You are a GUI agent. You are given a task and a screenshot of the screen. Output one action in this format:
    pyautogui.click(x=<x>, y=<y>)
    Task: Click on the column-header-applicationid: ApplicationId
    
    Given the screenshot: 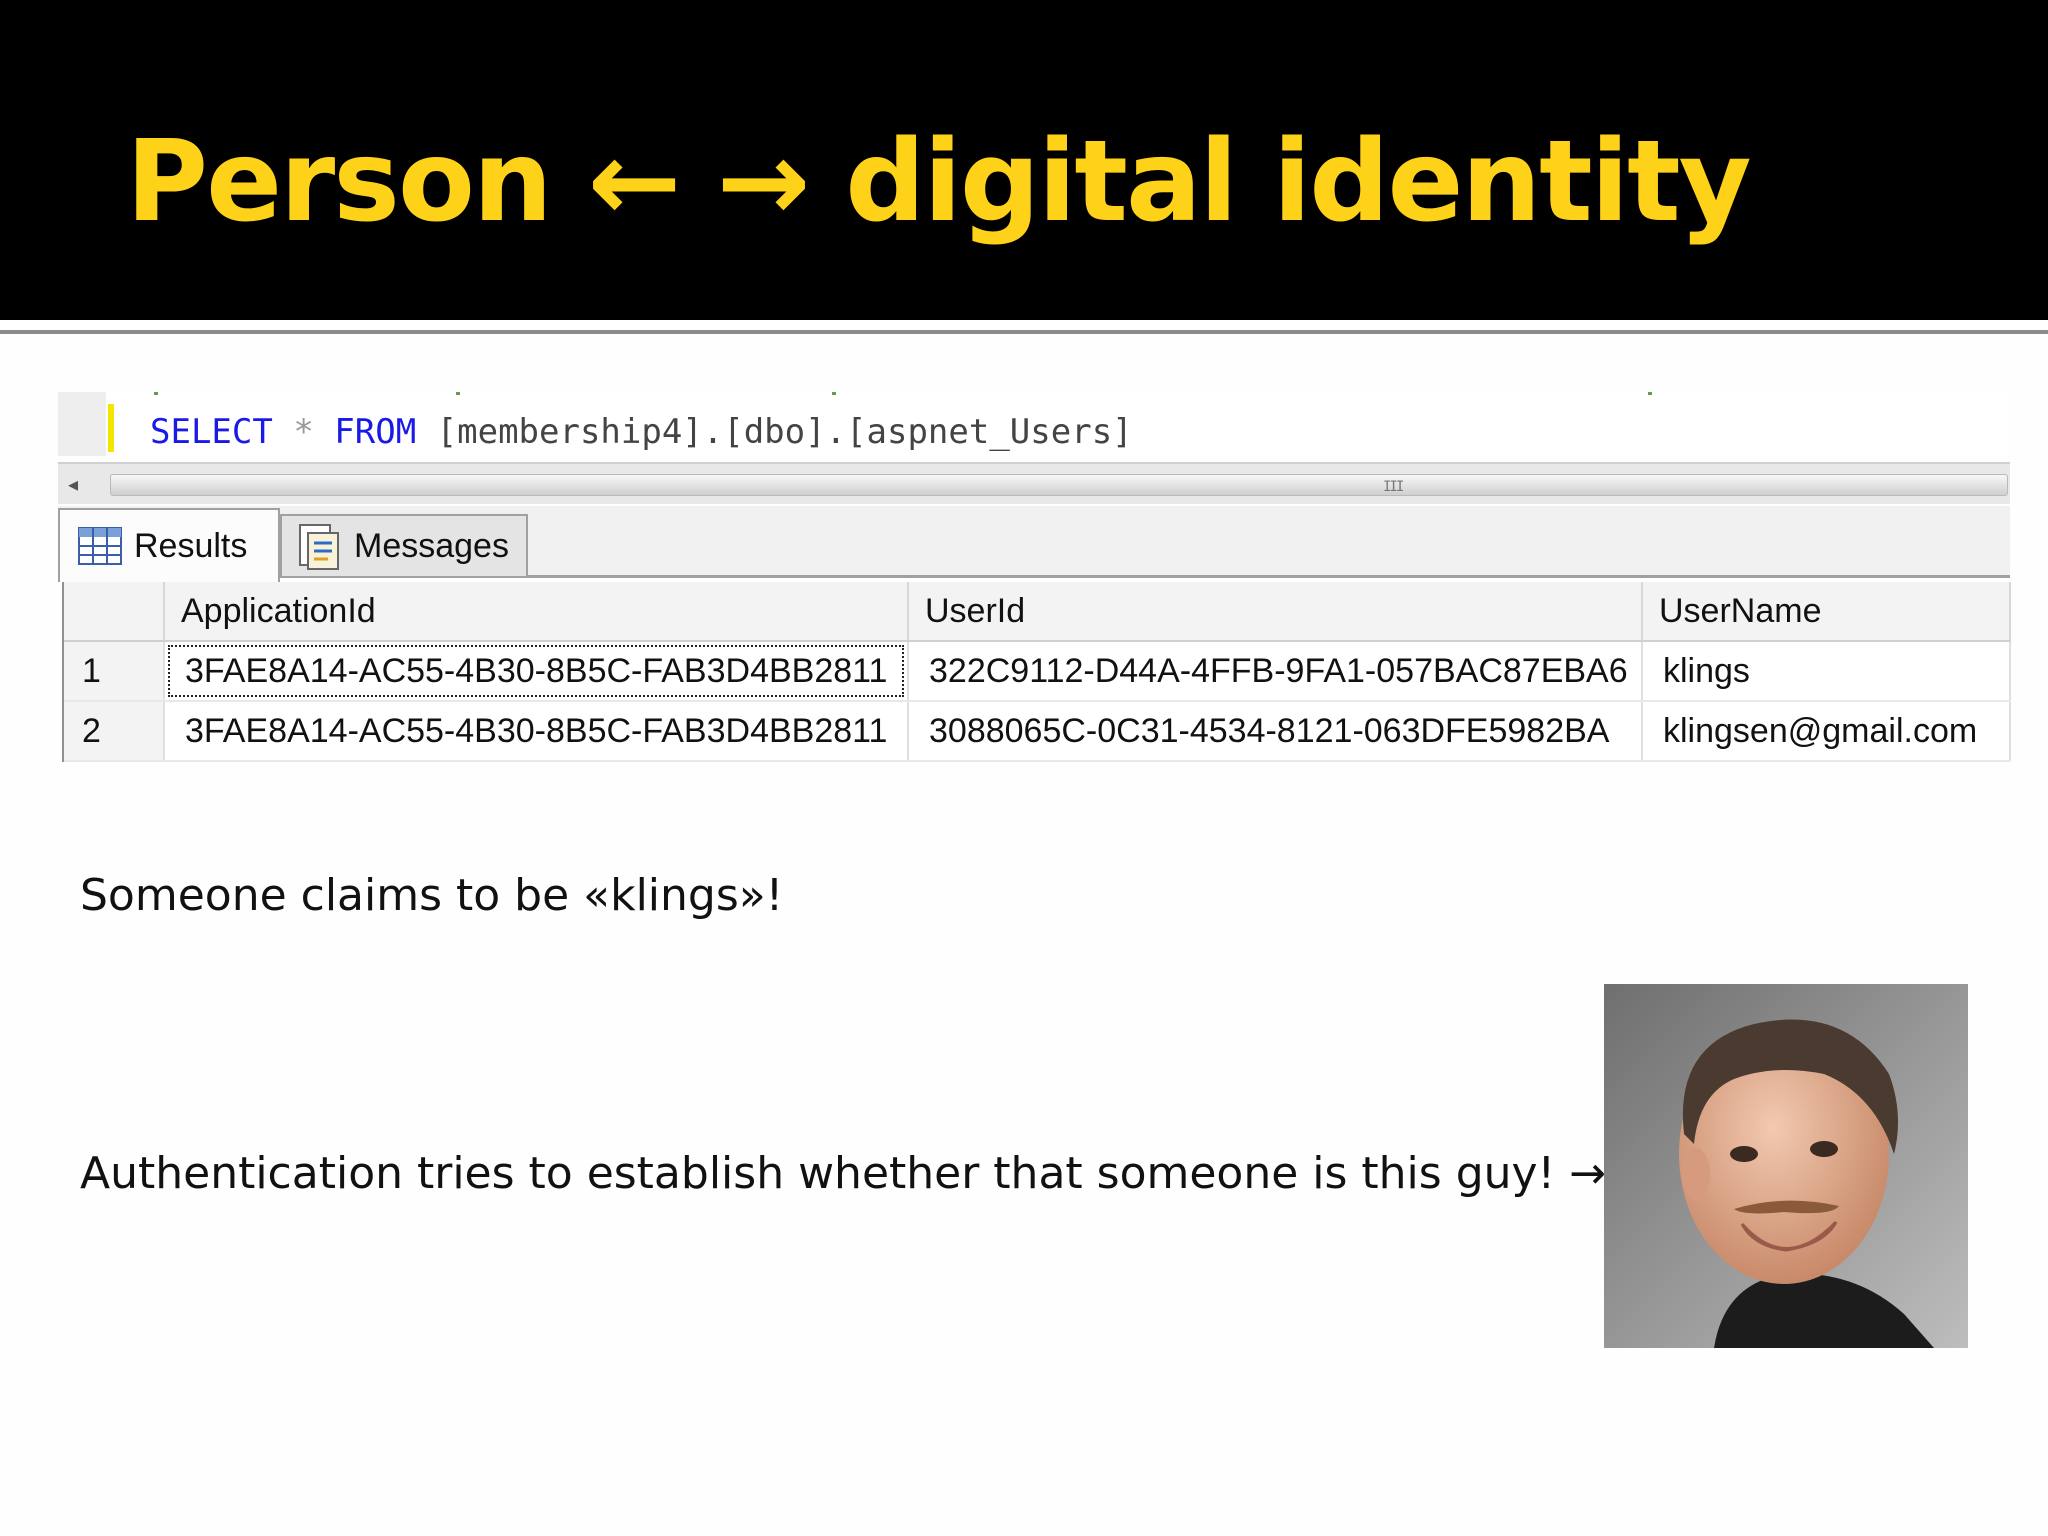 What is the action you would take?
    pyautogui.click(x=536, y=612)
    